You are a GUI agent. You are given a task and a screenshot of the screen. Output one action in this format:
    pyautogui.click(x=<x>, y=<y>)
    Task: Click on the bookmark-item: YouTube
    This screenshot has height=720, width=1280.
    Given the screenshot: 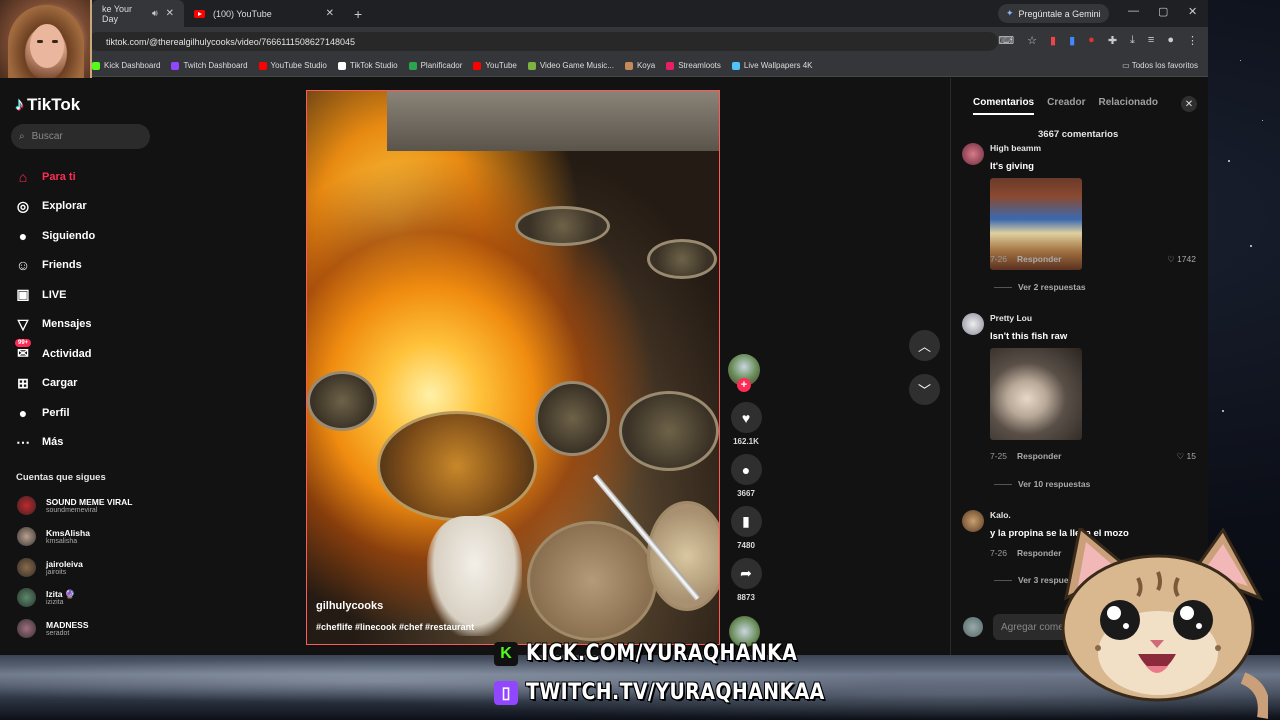 What is the action you would take?
    pyautogui.click(x=495, y=65)
    